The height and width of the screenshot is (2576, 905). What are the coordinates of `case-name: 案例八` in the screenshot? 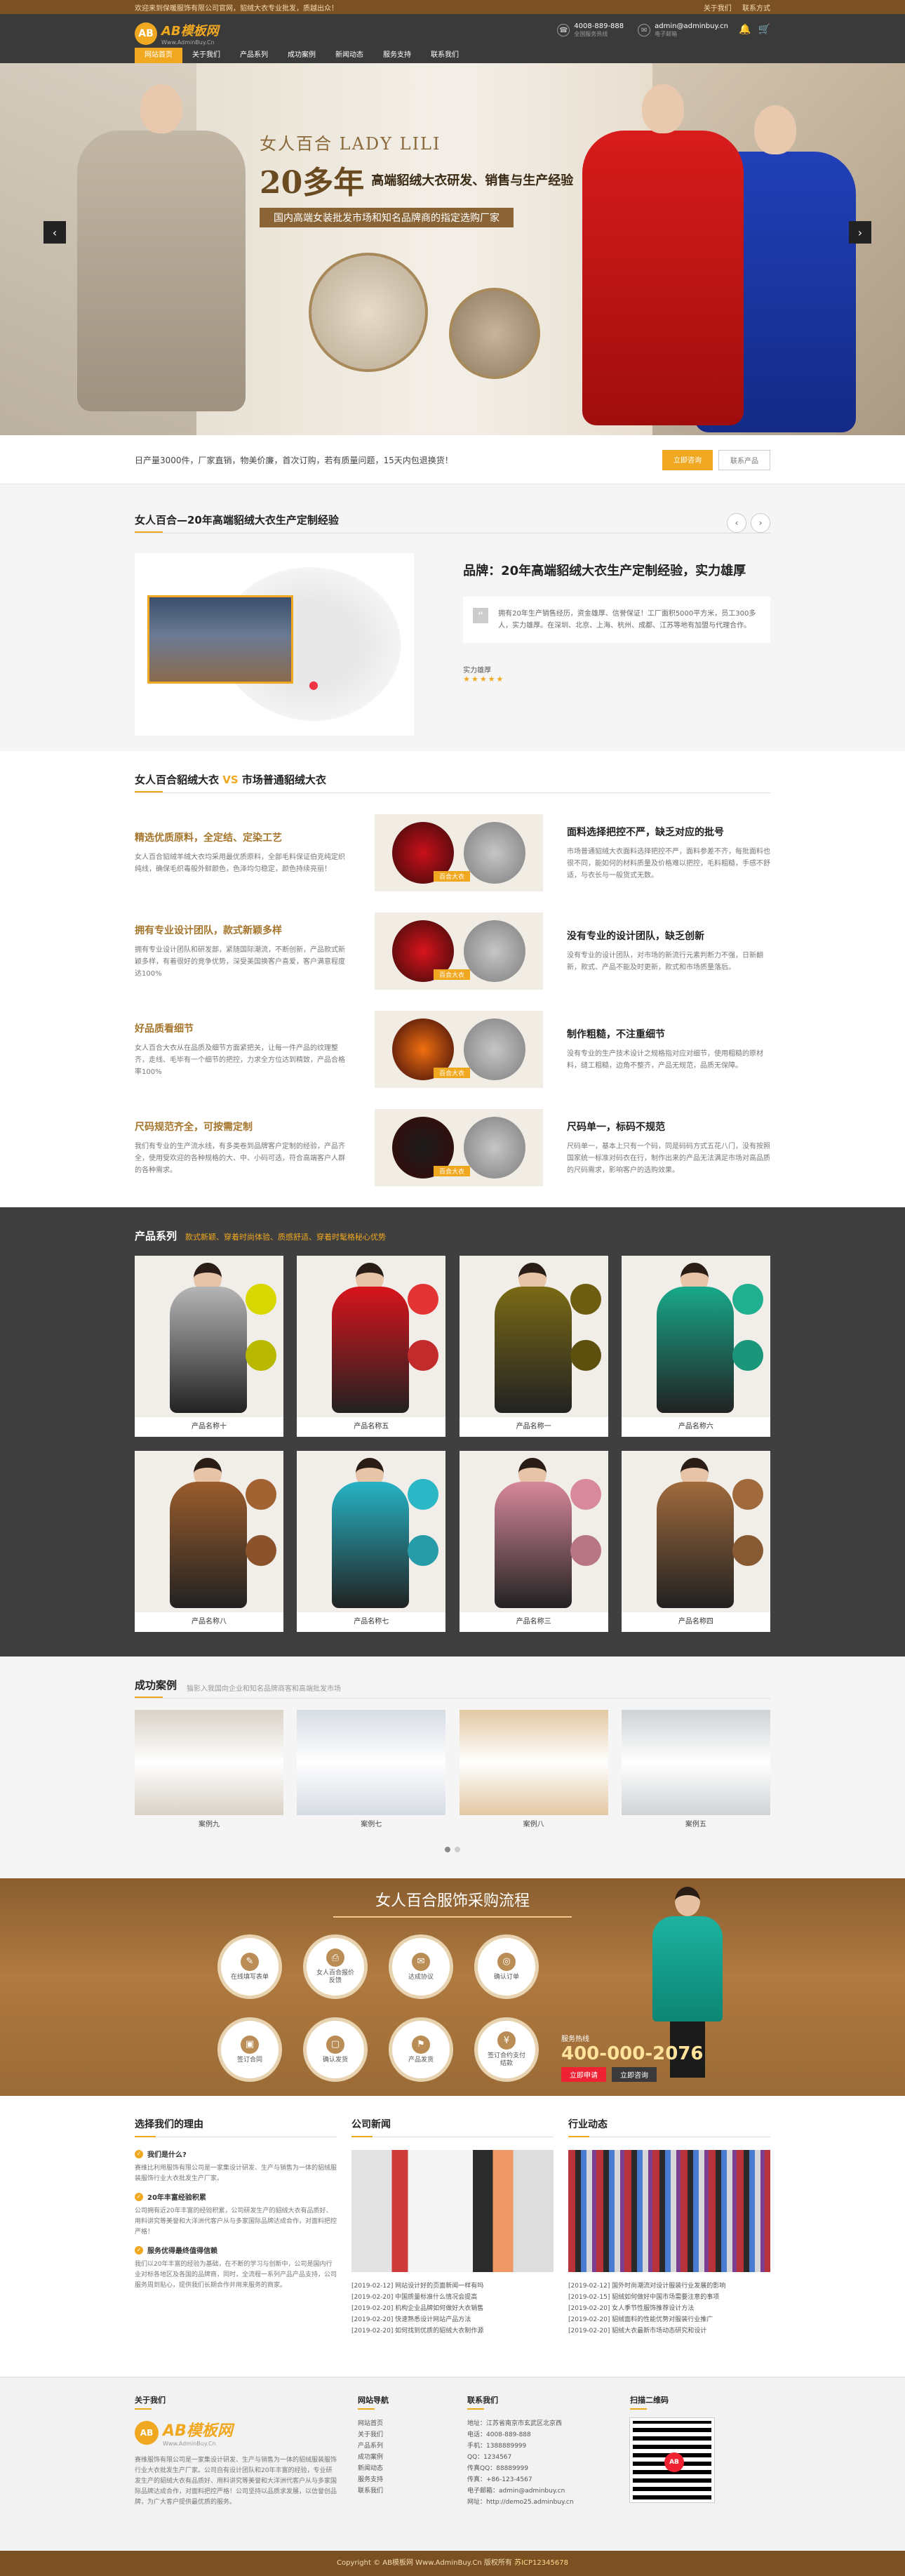 It's located at (534, 1825).